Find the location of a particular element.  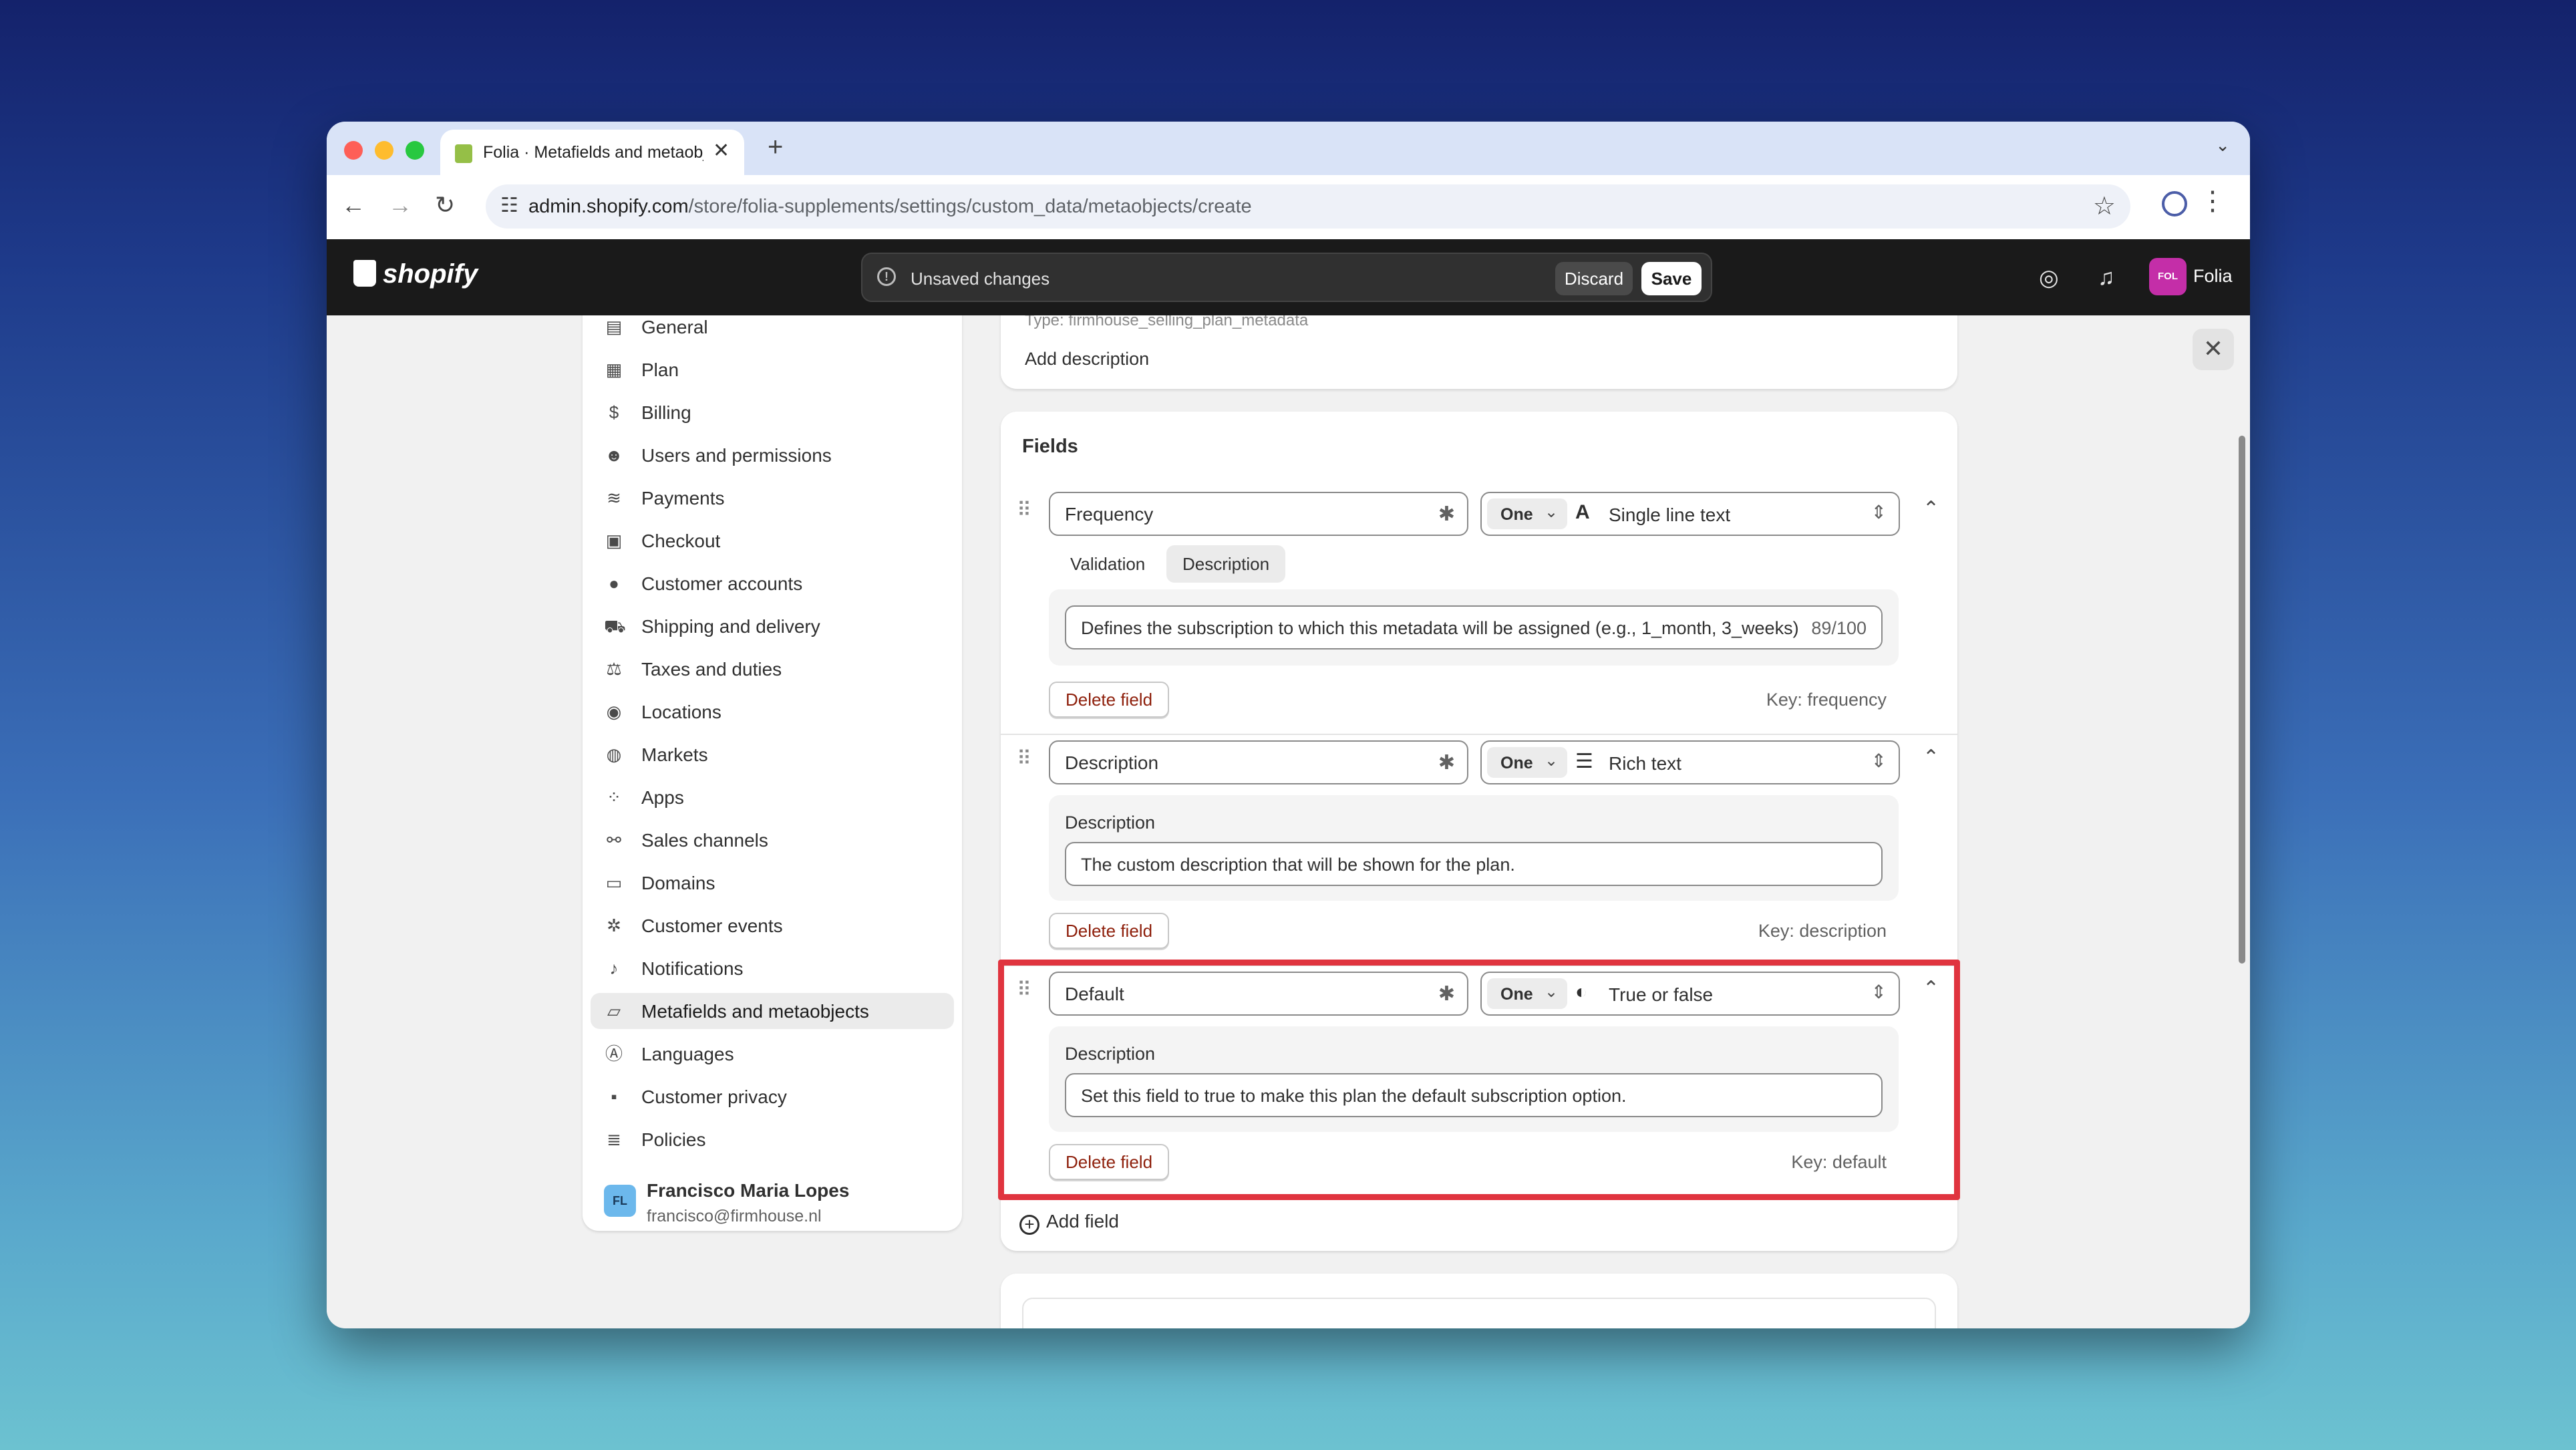

field-type-select: One ⌄ ☰ Rich text ⇕ is located at coordinates (1690, 762).